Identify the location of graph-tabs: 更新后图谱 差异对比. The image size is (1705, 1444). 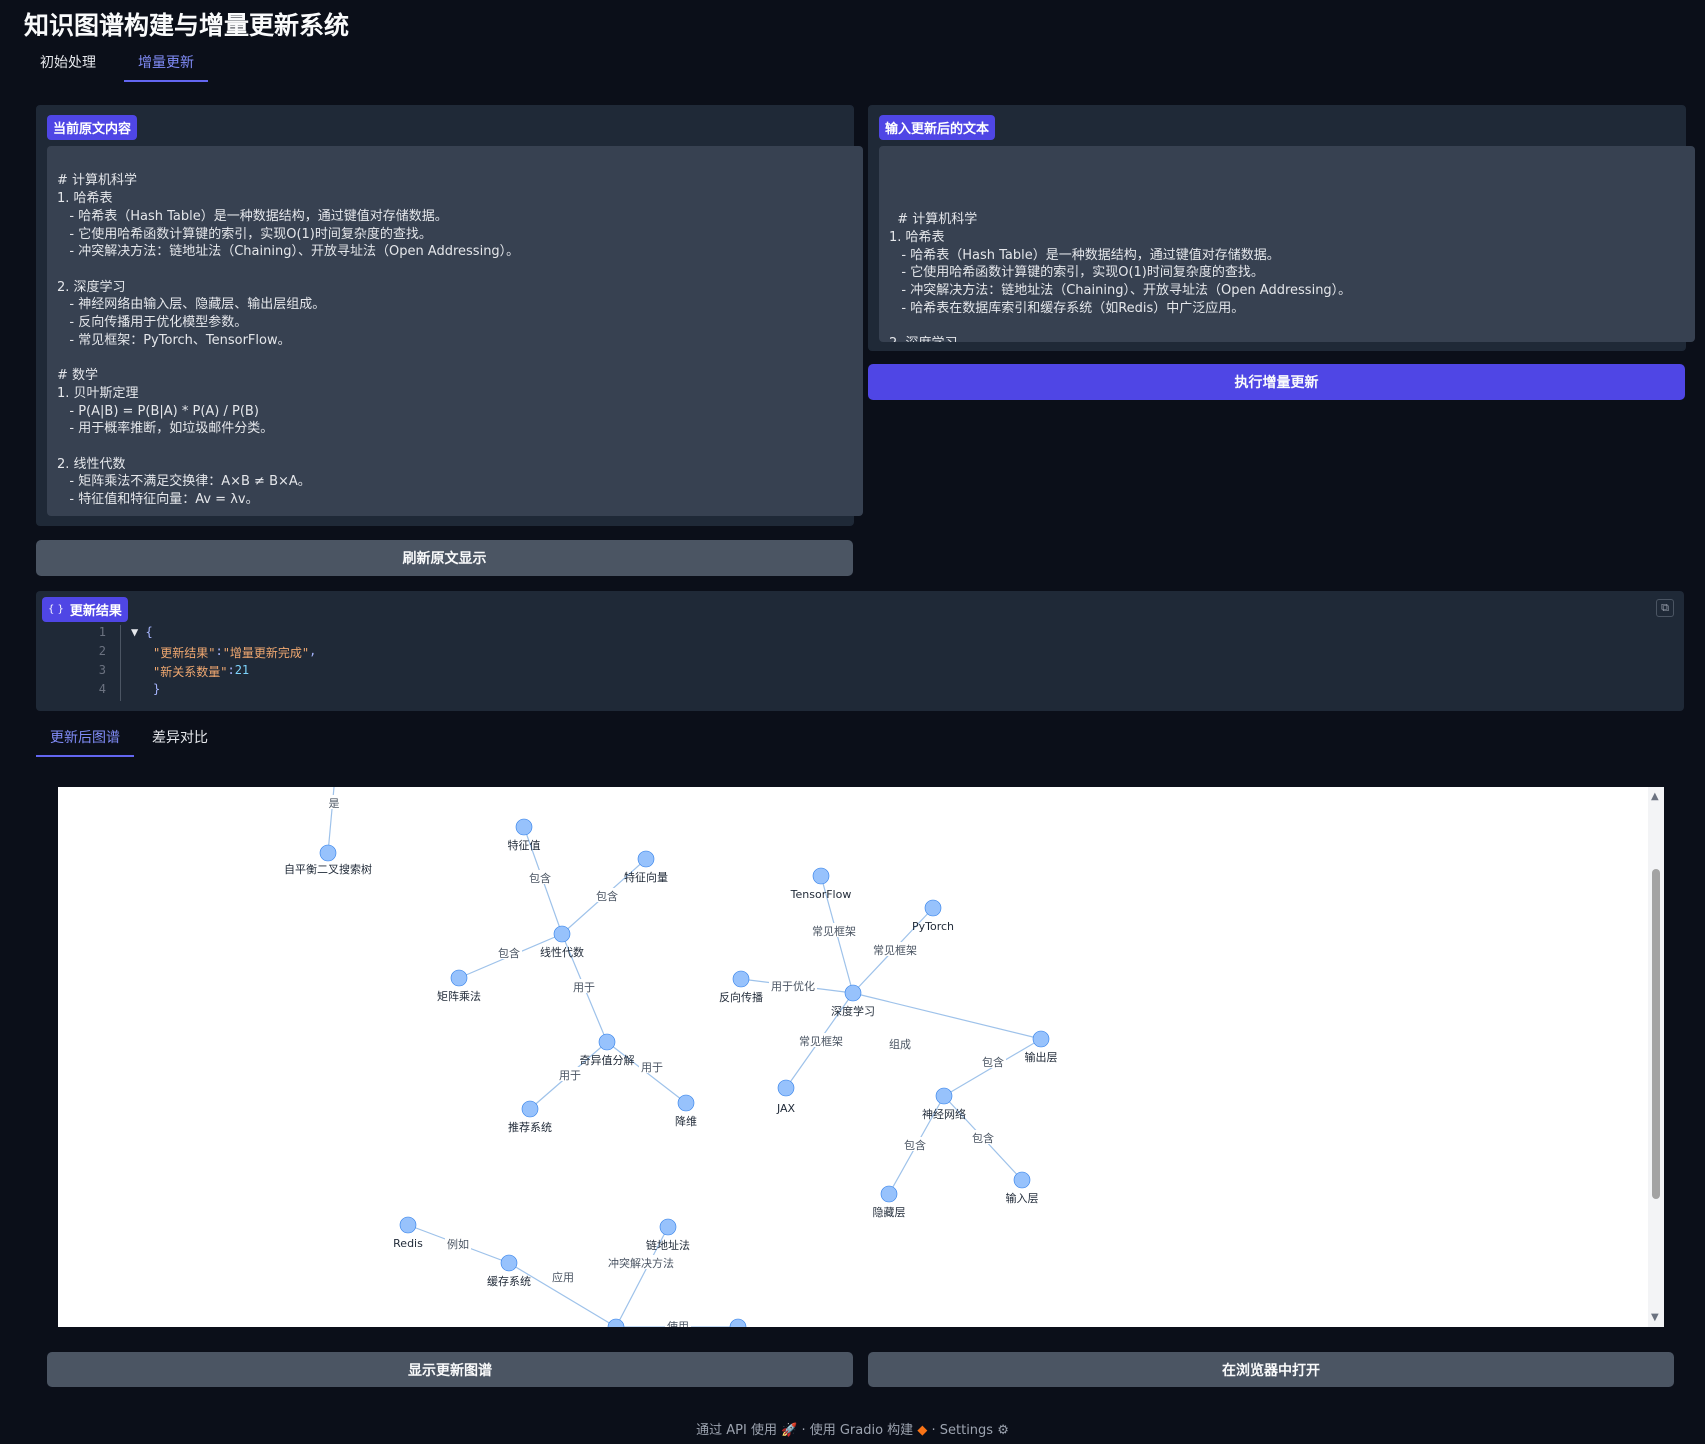
(136, 742).